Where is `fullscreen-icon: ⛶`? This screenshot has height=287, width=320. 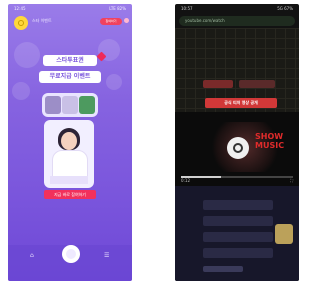 fullscreen-icon: ⛶ is located at coordinates (291, 181).